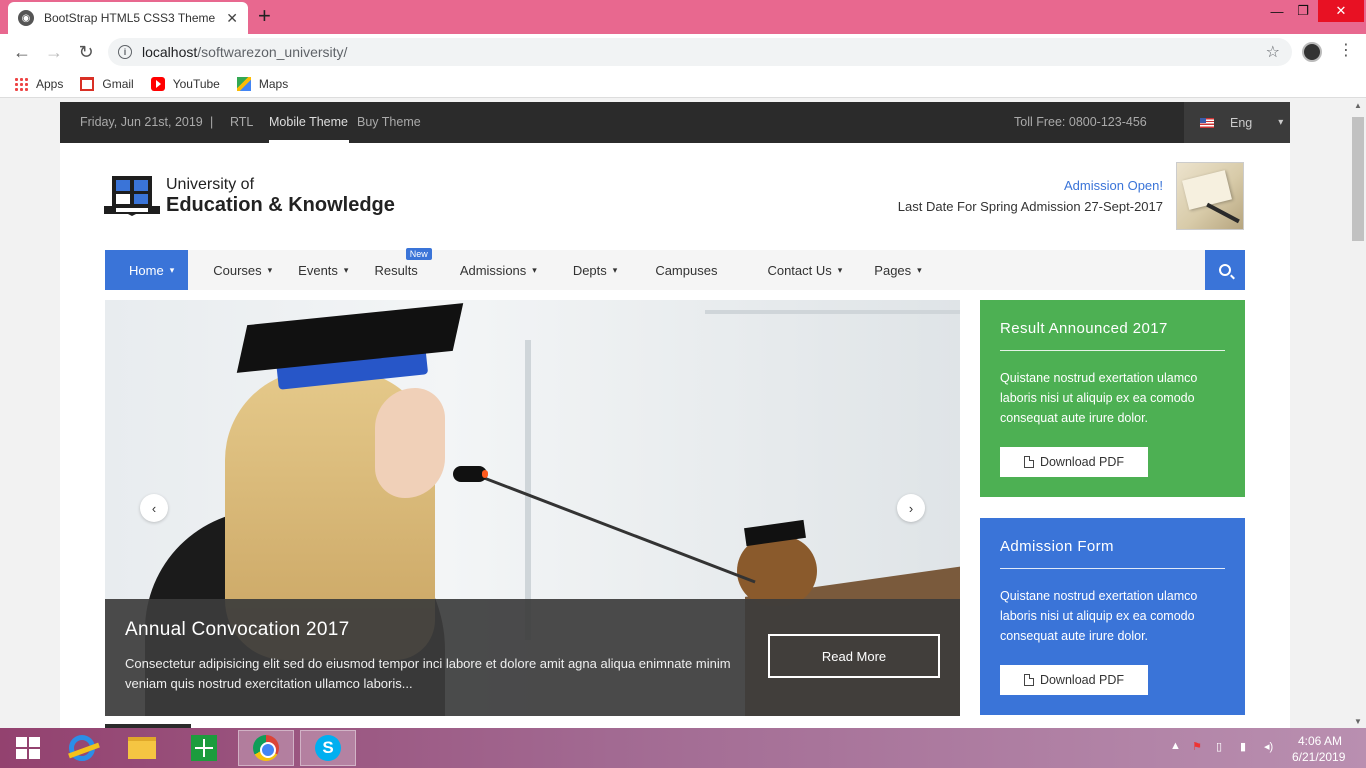 The image size is (1366, 768). Describe the element at coordinates (1268, 746) in the screenshot. I see `volume-icon: ◂)` at that location.